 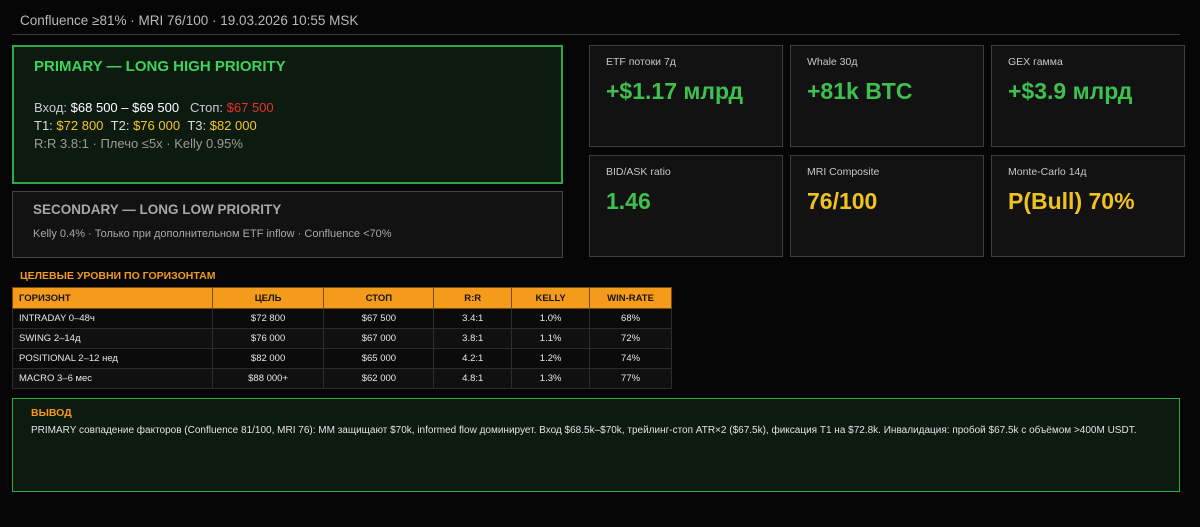 I want to click on metric-label: MRI Composite, so click(x=843, y=172).